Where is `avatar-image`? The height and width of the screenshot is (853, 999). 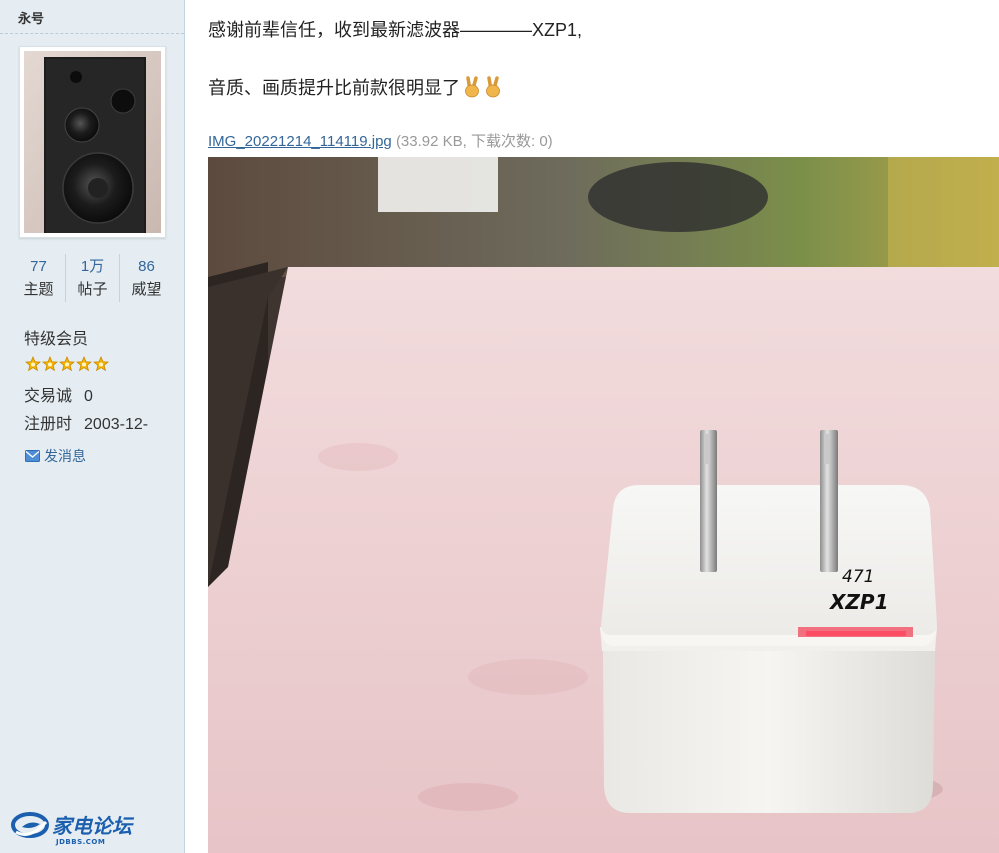 avatar-image is located at coordinates (92, 142).